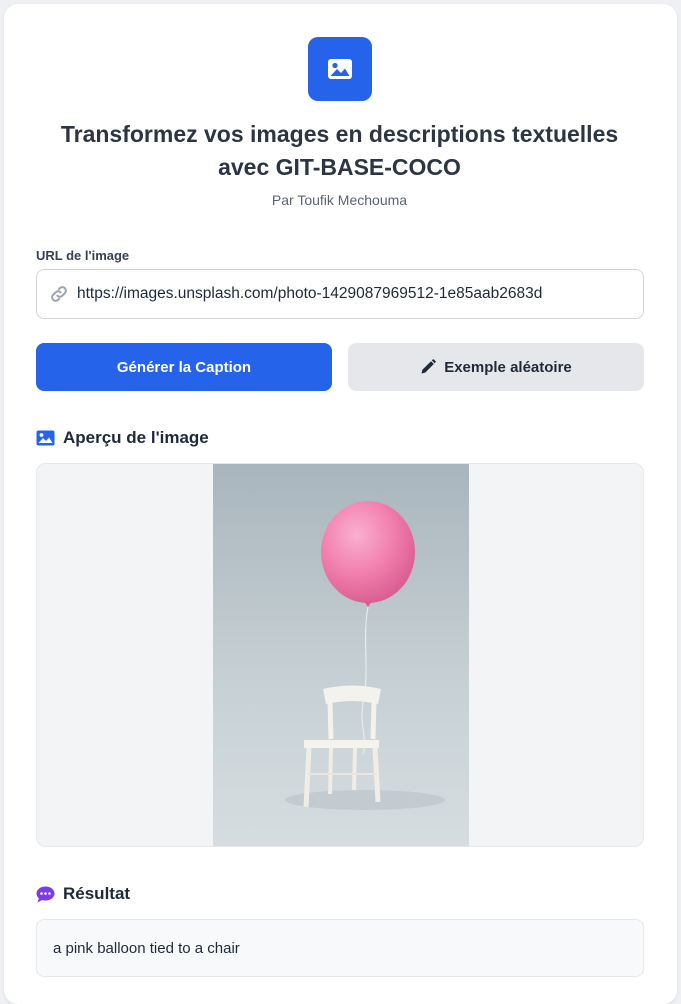  I want to click on preview-heading: Aperçu de l'image, so click(122, 438).